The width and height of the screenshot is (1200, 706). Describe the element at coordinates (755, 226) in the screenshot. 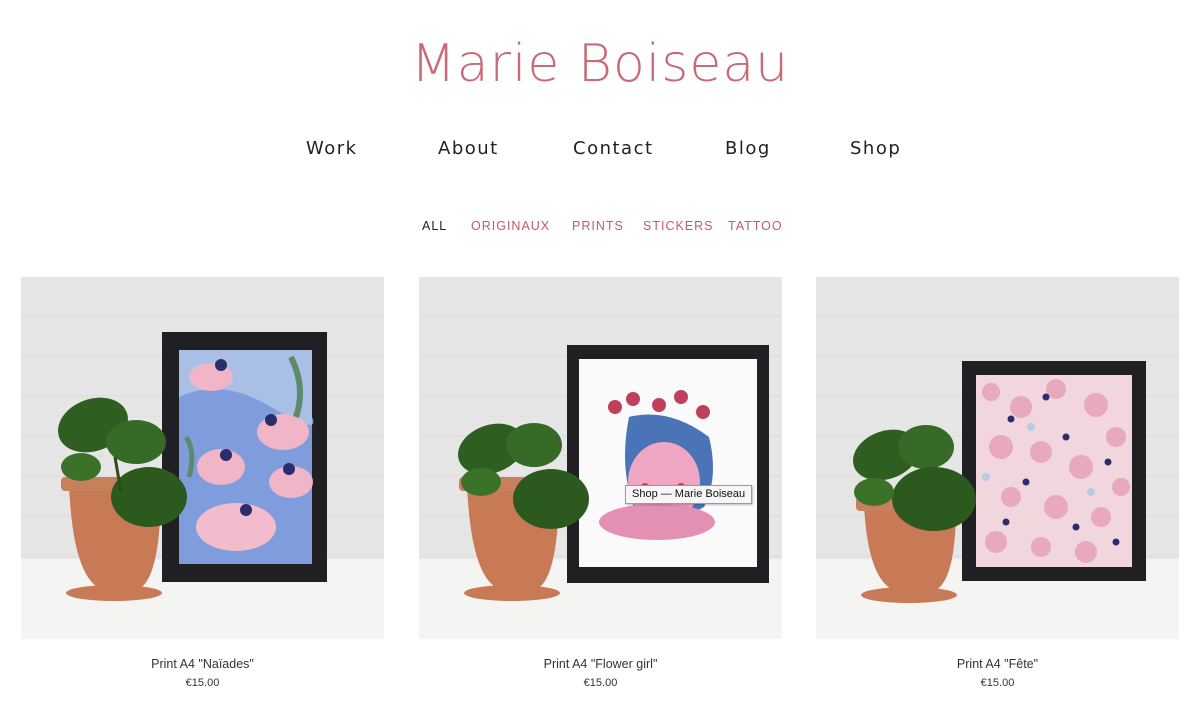

I see `filter-tattoo: TATTOO` at that location.